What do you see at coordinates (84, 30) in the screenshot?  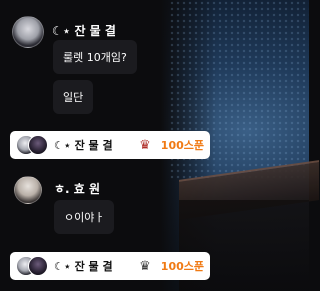 I see `chat-username: ☾⋆ 잔 물 결` at bounding box center [84, 30].